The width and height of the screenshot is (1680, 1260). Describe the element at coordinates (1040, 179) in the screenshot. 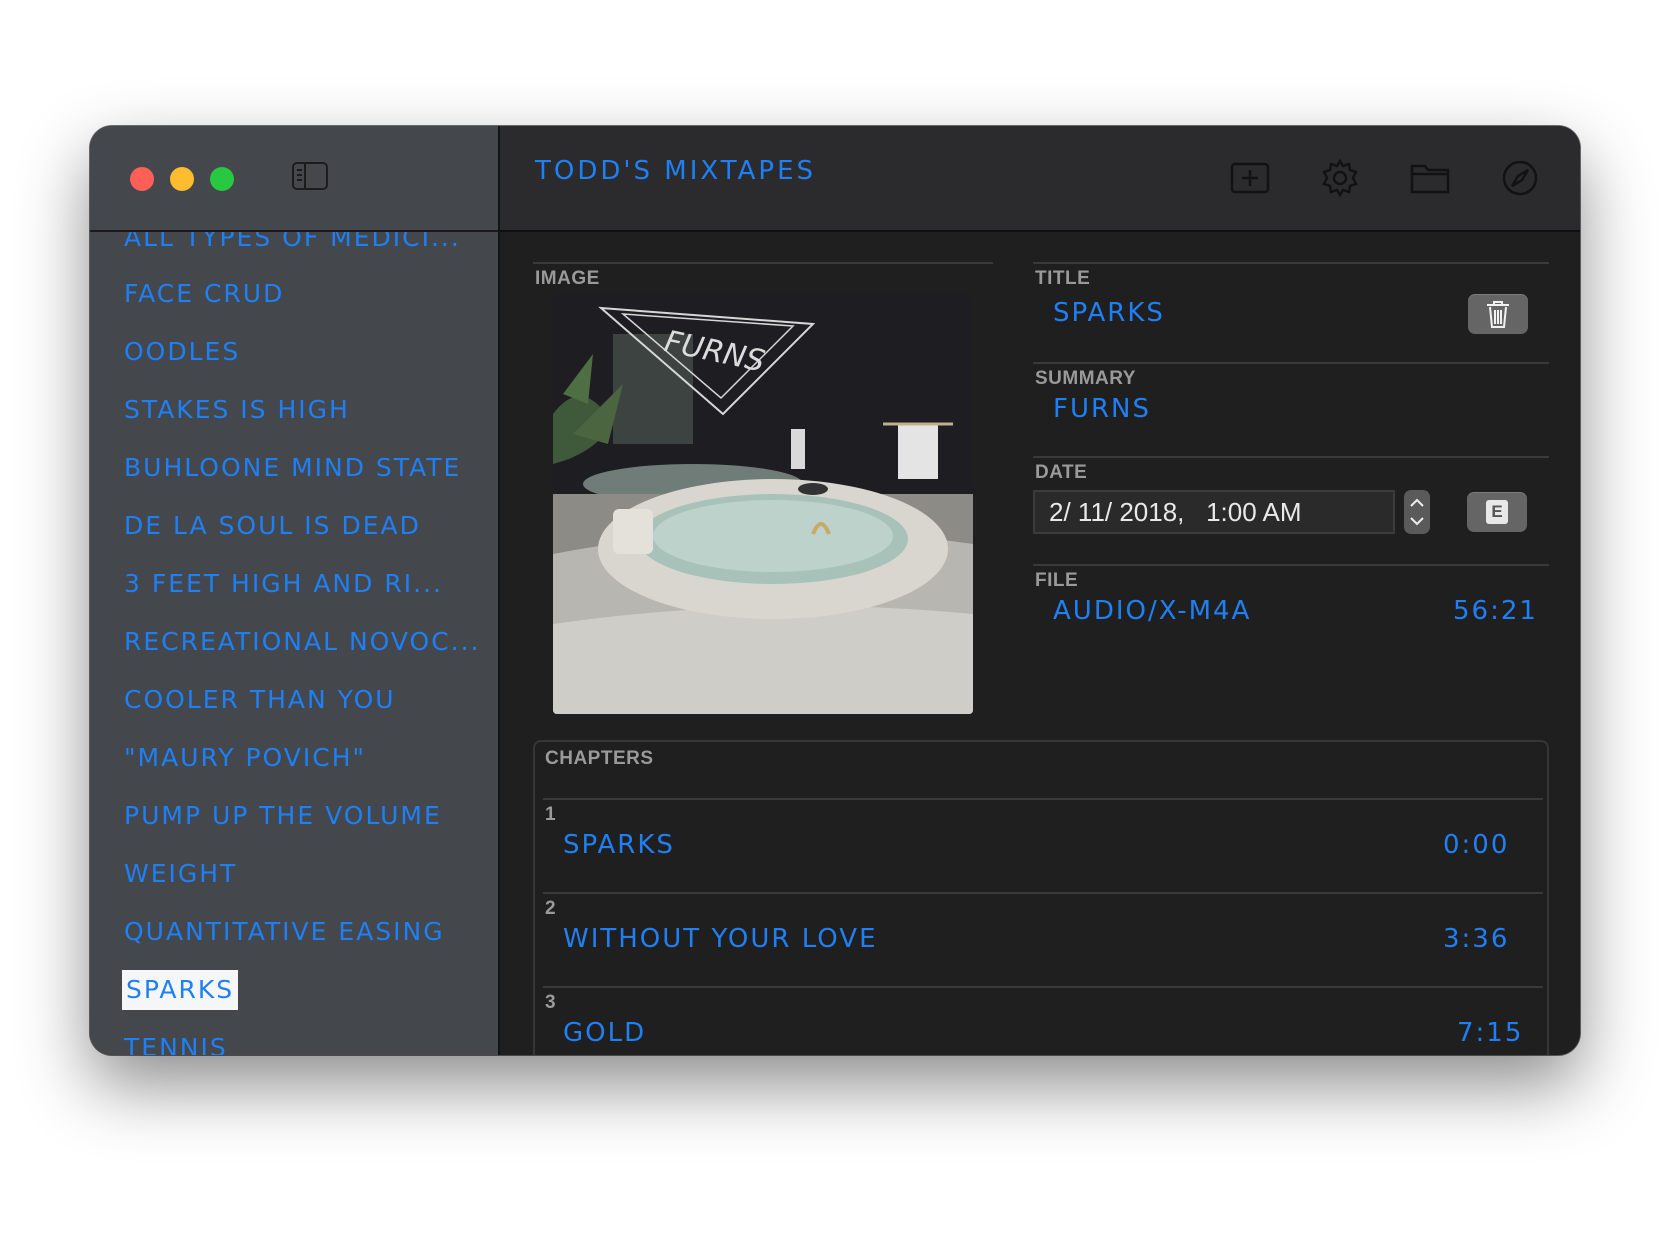

I see `toolbar: TODD'S MIXTAPES` at that location.